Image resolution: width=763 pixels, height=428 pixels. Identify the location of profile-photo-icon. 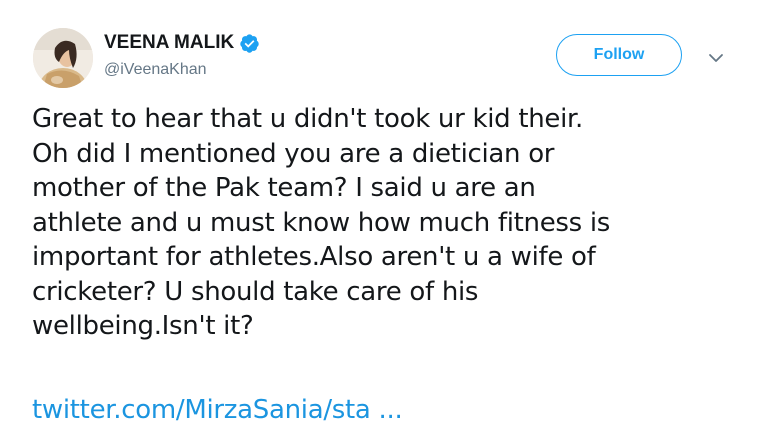
(63, 58).